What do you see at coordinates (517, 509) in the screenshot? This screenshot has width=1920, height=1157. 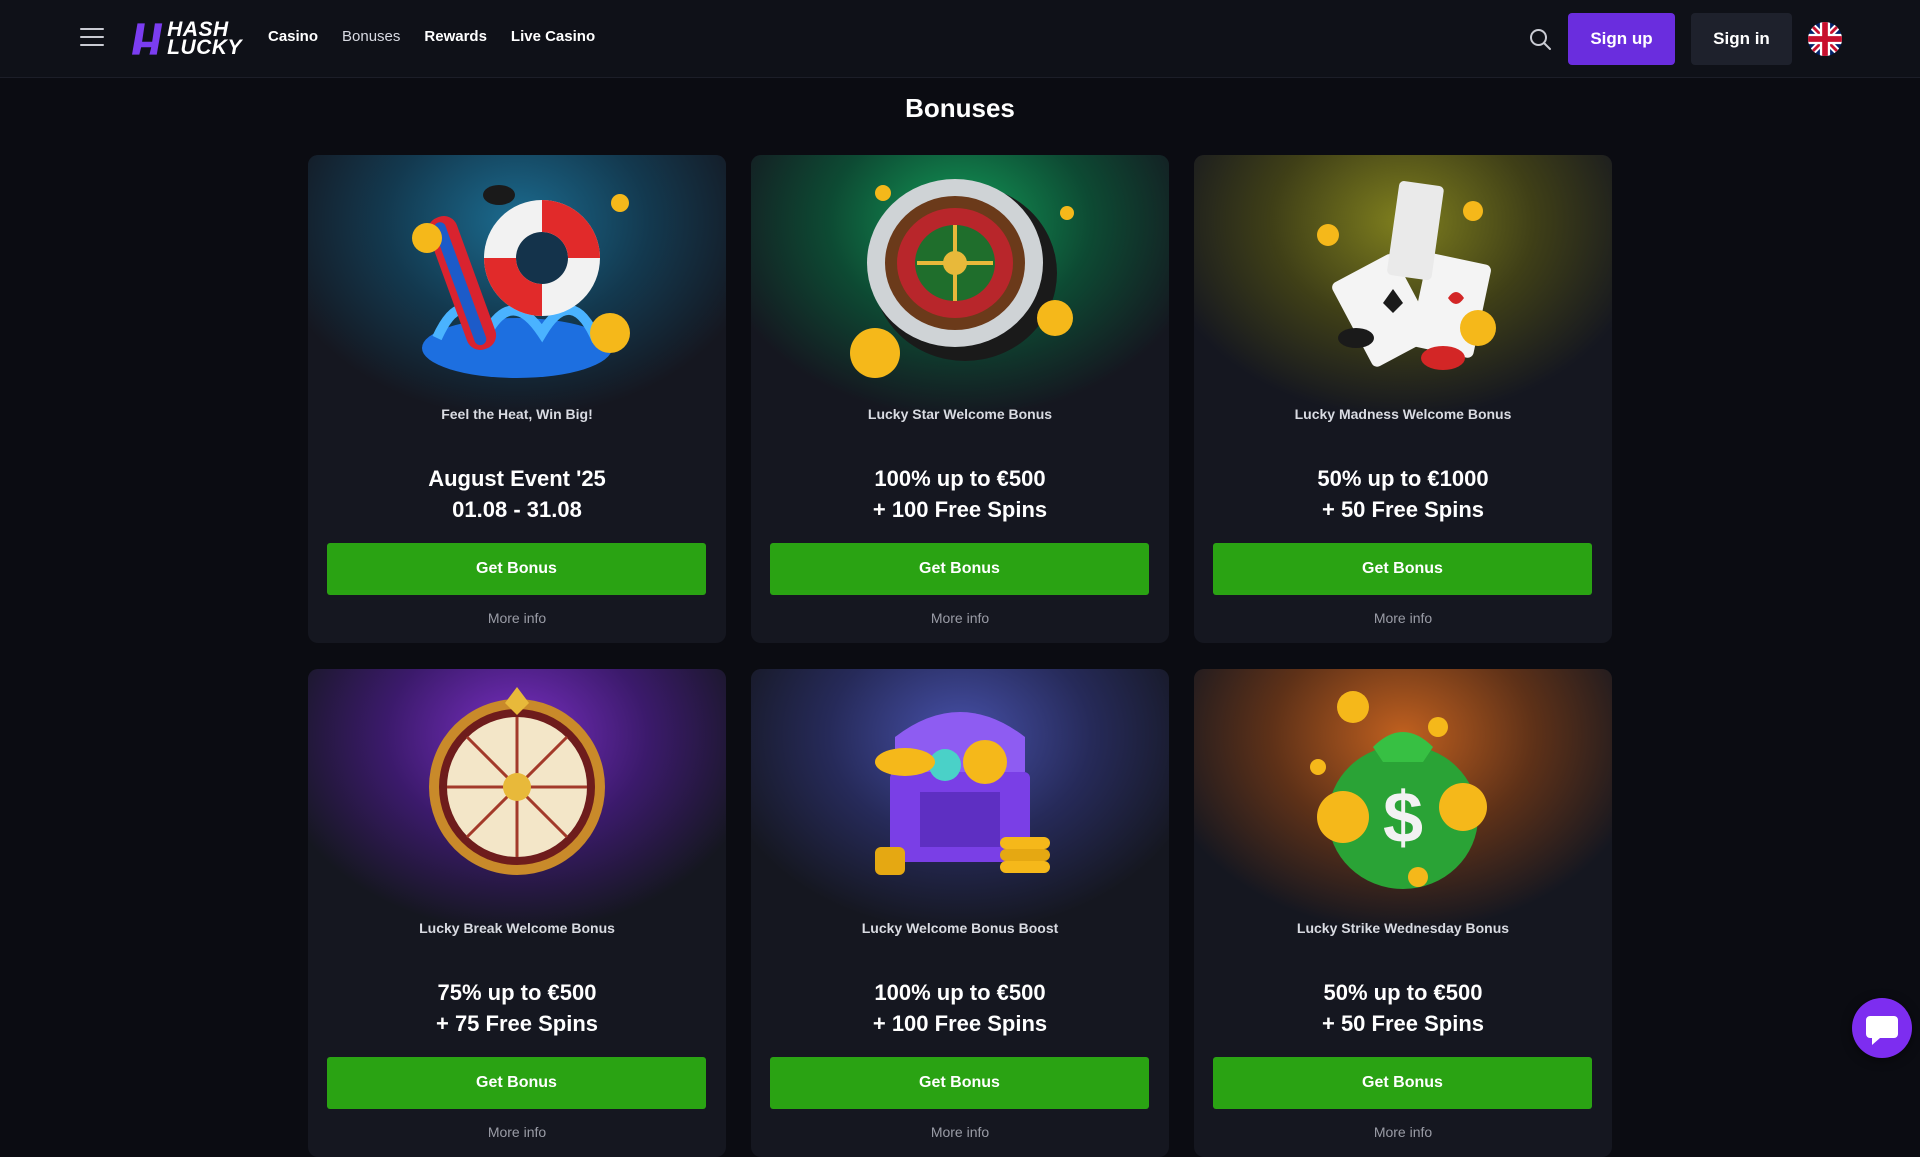 I see `offer-line-2: 01.08 - 31.08` at bounding box center [517, 509].